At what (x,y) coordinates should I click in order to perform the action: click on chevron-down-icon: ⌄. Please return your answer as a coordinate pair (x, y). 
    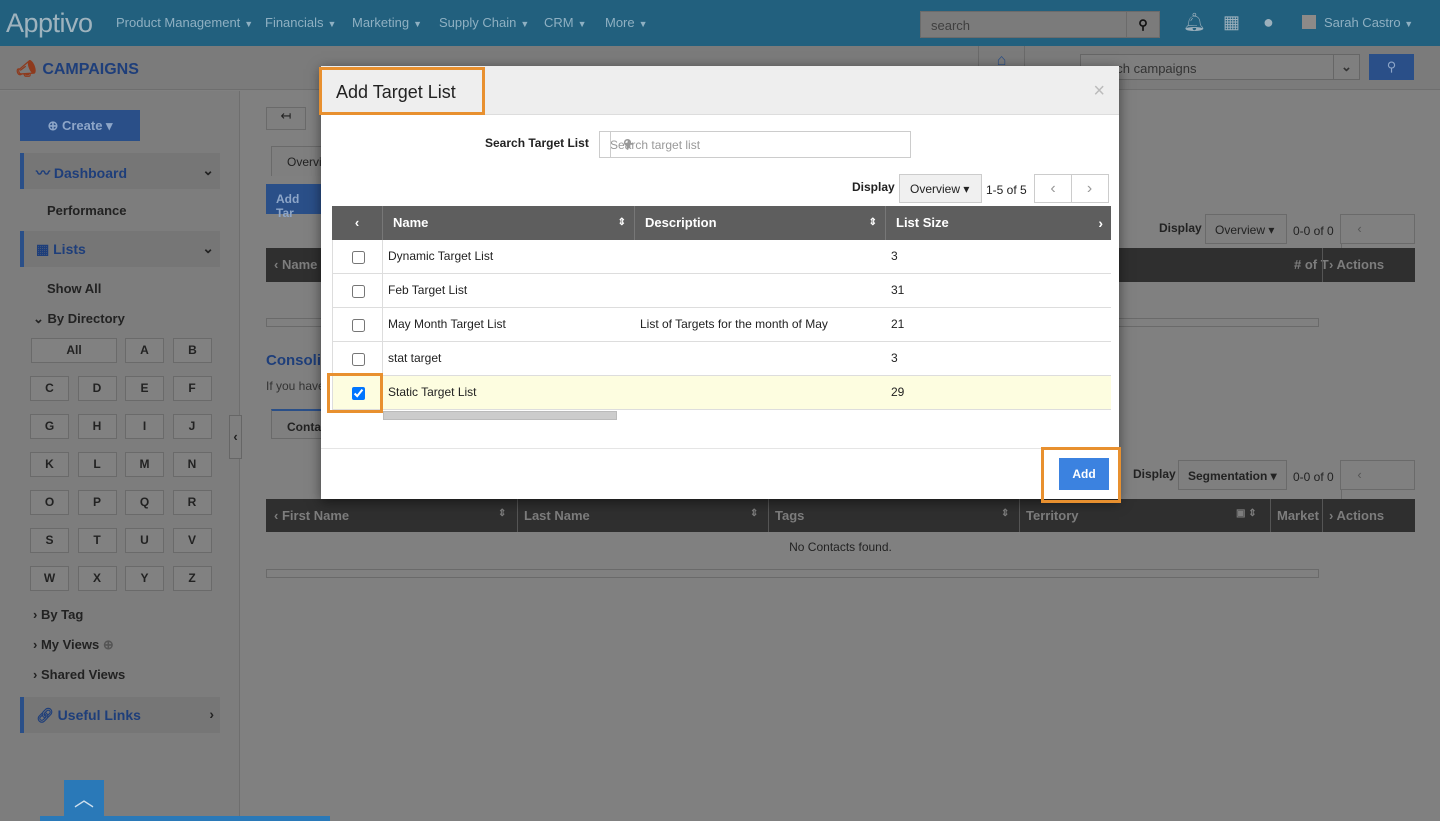
    Looking at the image, I should click on (1346, 67).